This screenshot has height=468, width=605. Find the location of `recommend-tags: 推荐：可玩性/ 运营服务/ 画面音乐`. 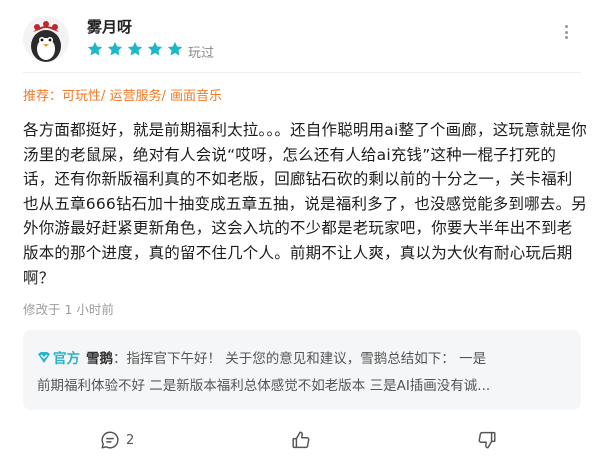

recommend-tags: 推荐：可玩性/ 运营服务/ 画面音乐 is located at coordinates (123, 96).